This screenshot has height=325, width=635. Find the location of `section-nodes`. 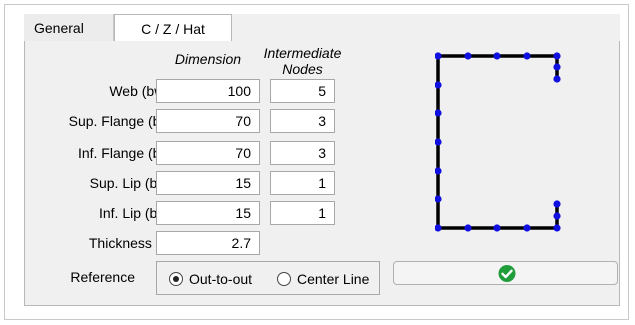

section-nodes is located at coordinates (498, 142).